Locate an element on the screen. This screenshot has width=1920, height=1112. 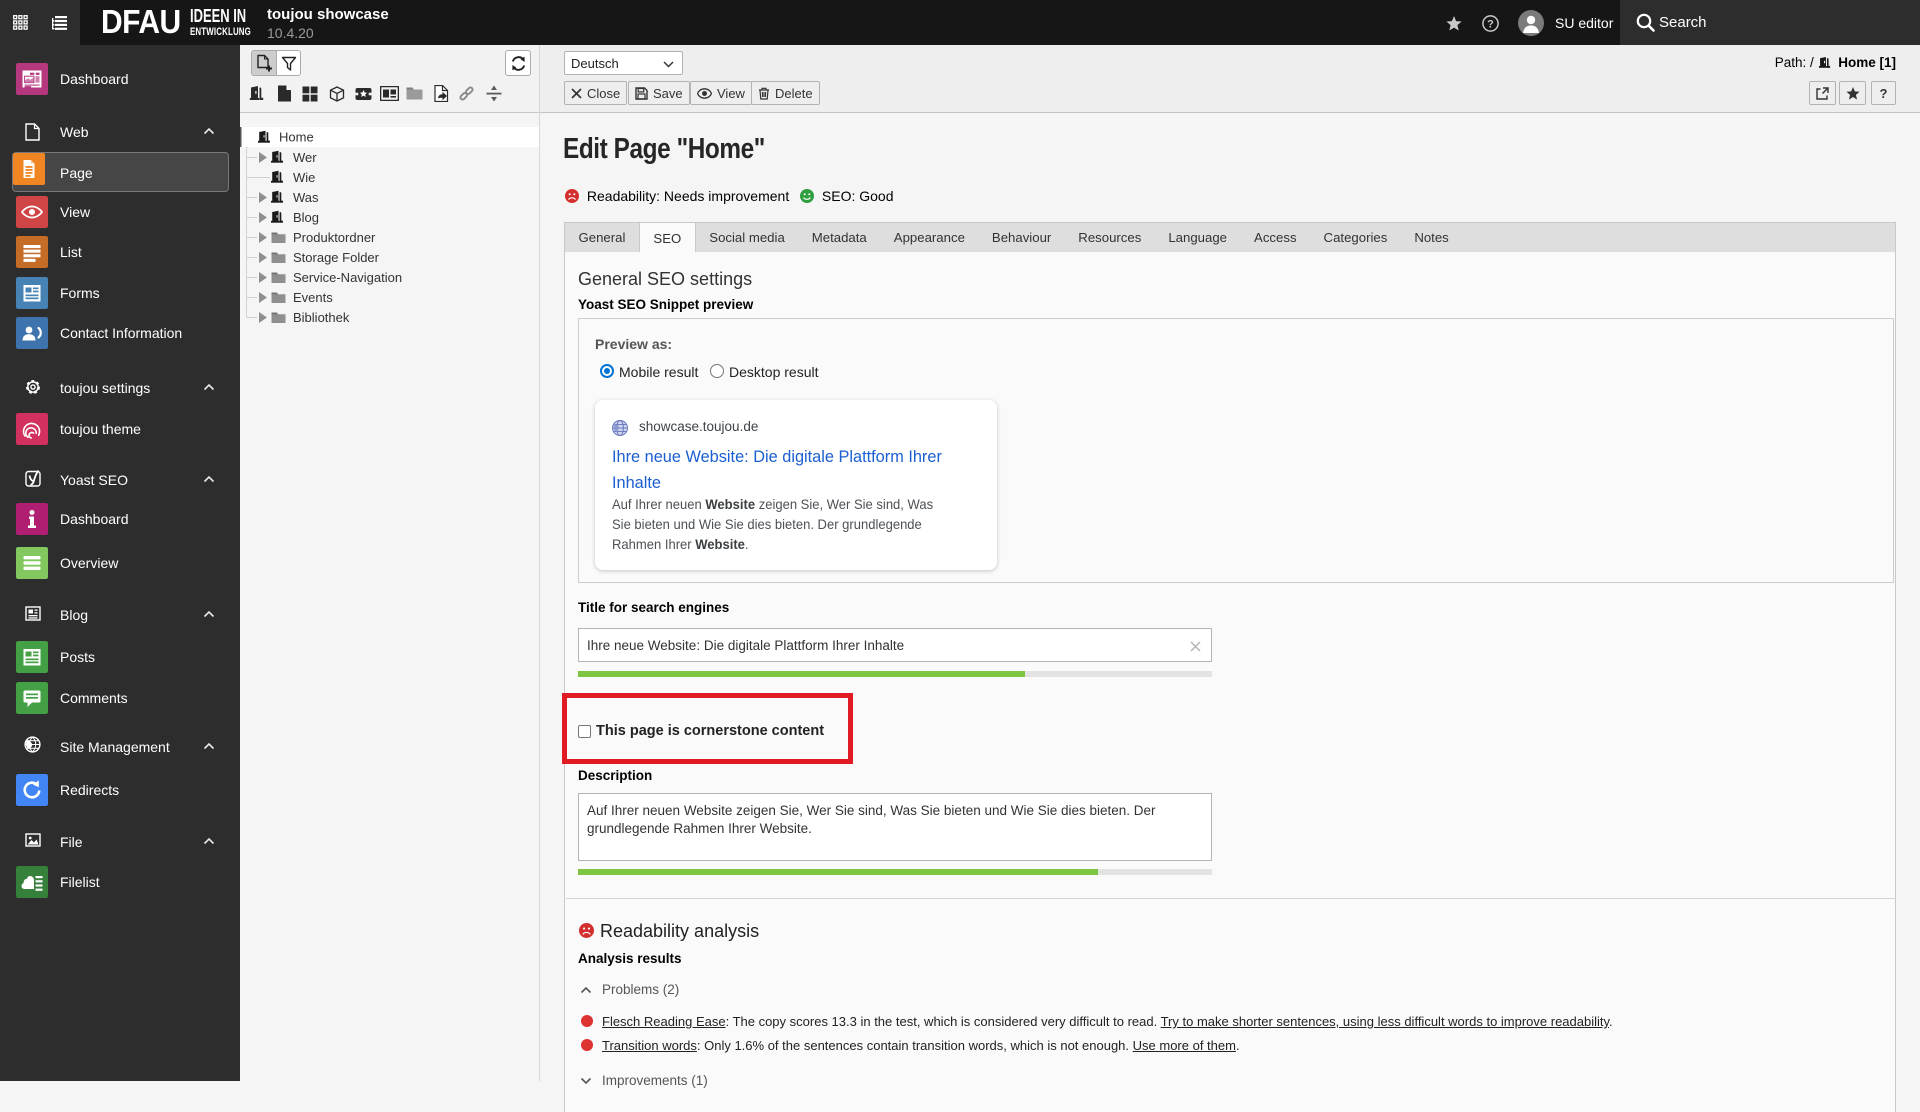
svg-text: Was is located at coordinates (306, 197).